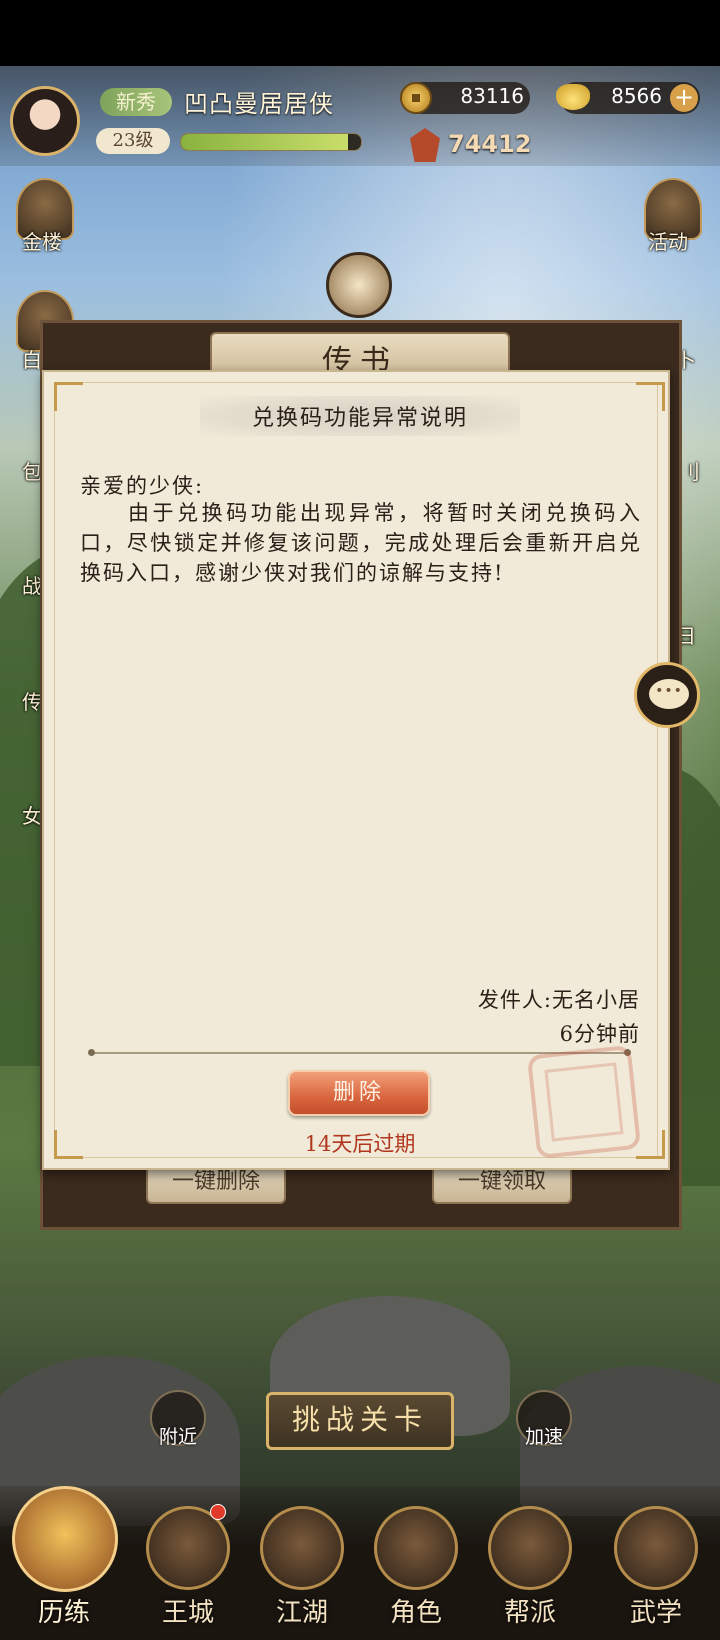  Describe the element at coordinates (492, 96) in the screenshot. I see `coin-value: 83116` at that location.